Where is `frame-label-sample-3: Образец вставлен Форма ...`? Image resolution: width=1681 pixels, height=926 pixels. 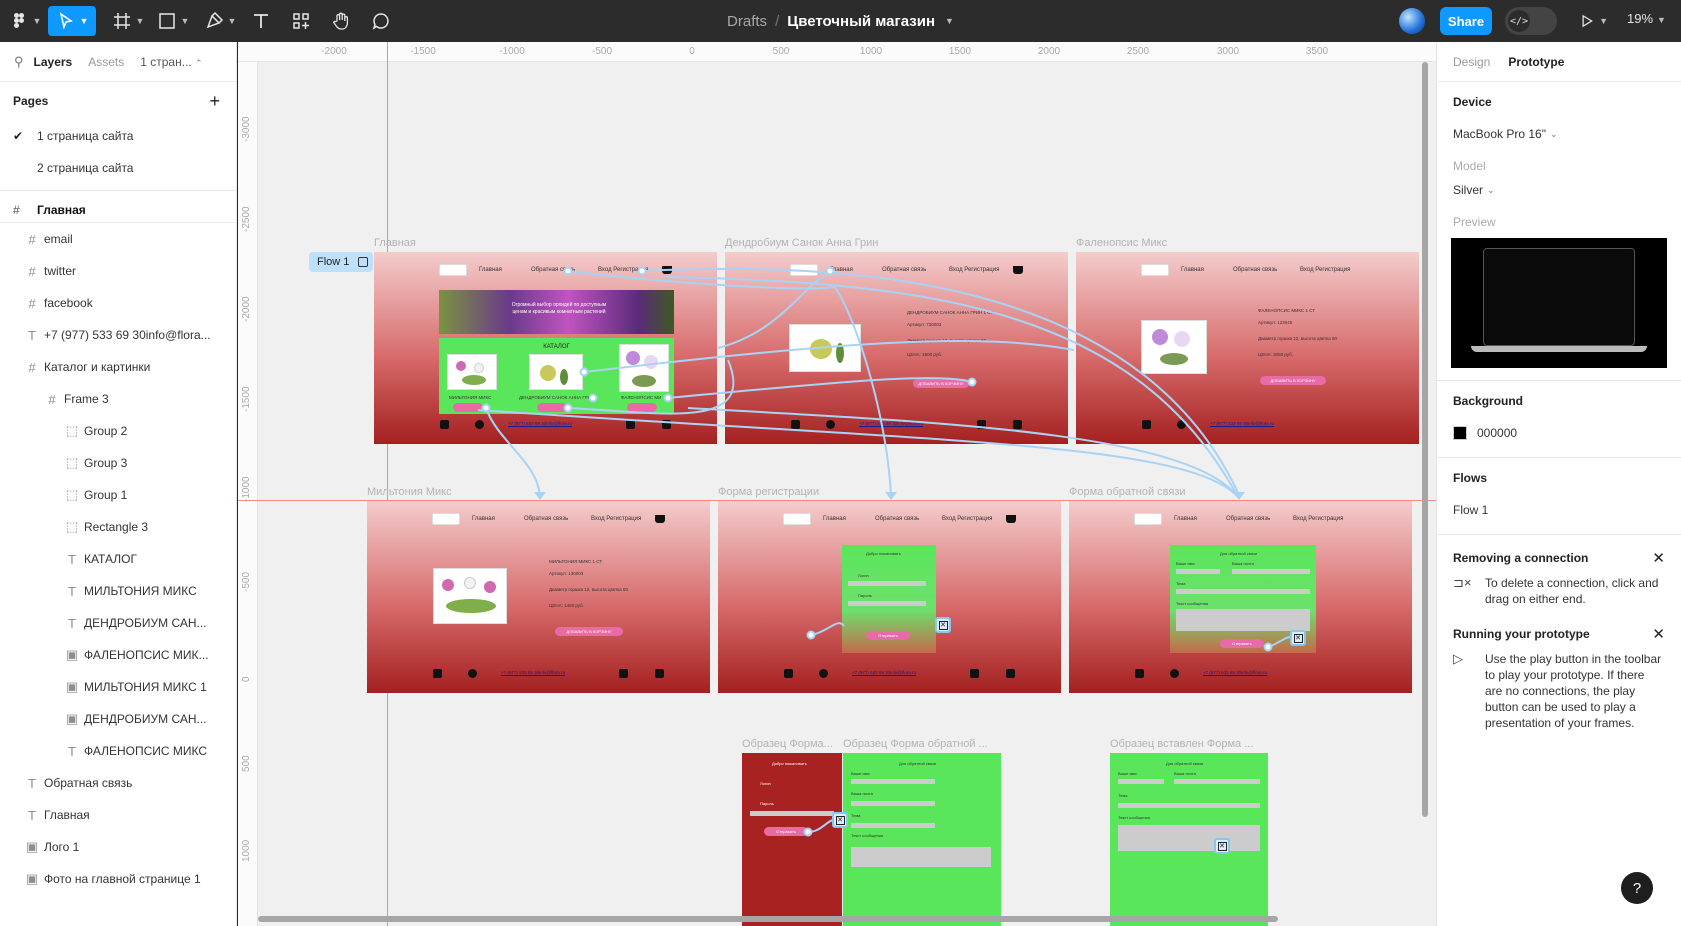
frame-label-sample-3: Образец вставлен Форма ... is located at coordinates (1181, 744).